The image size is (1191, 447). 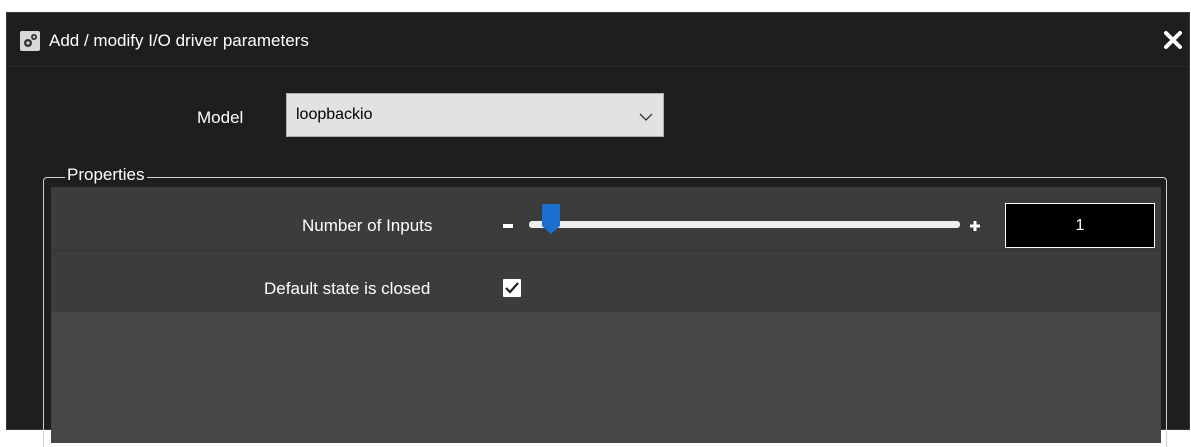 I want to click on model-dropdown-value: loopbackio, so click(x=334, y=114).